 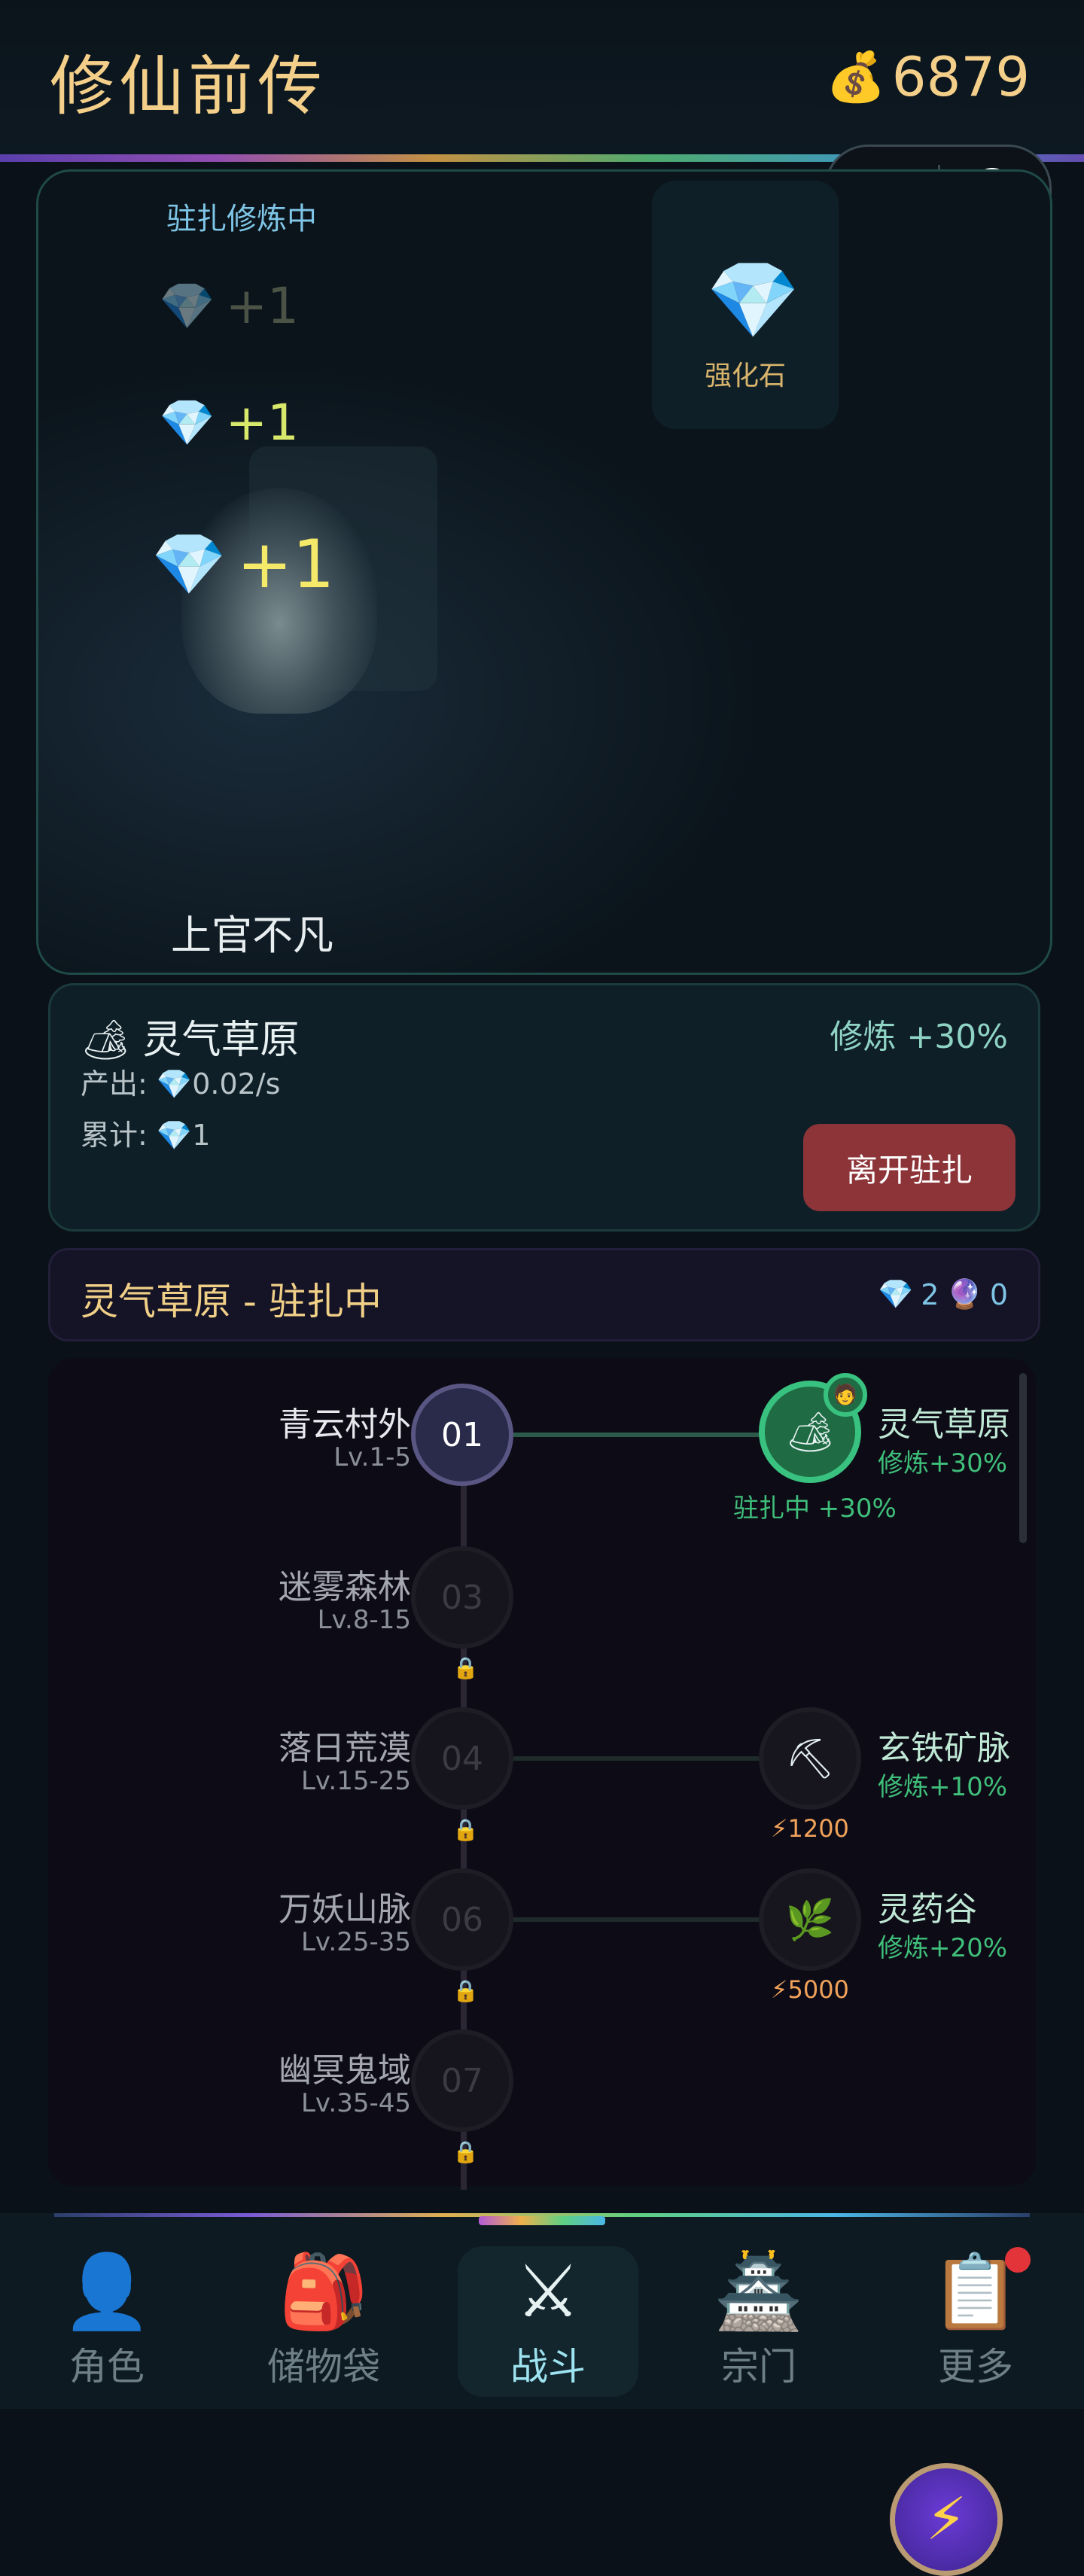 I want to click on person-icon: 👤, so click(x=107, y=2291).